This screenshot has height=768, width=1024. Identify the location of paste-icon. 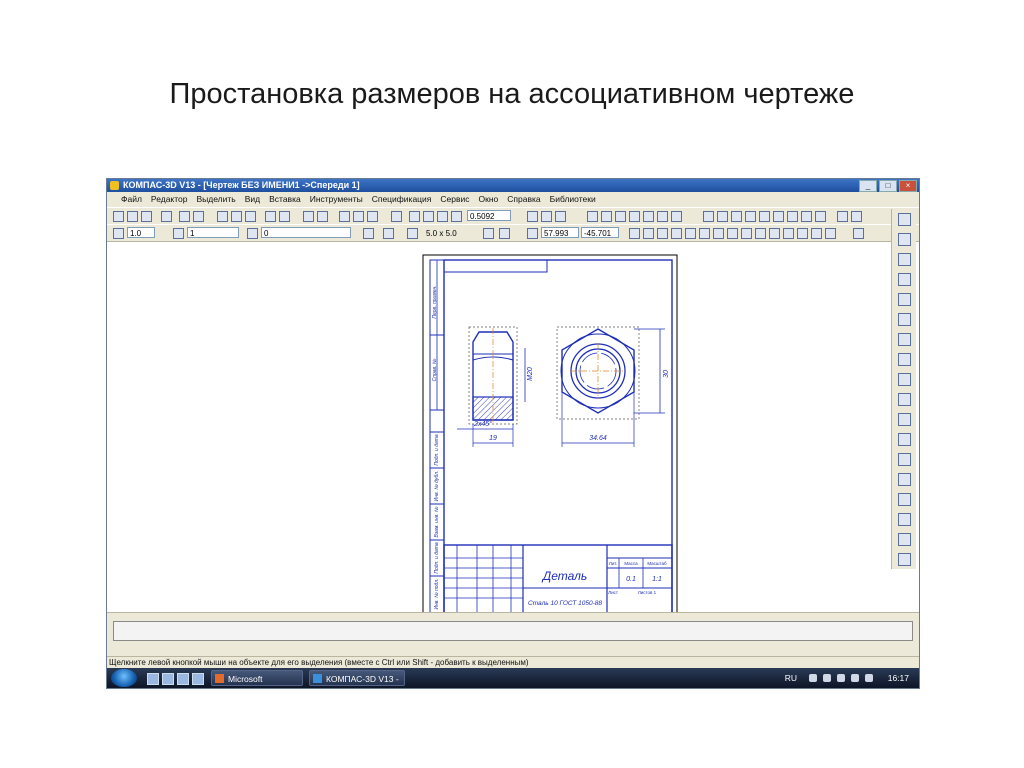
(250, 216).